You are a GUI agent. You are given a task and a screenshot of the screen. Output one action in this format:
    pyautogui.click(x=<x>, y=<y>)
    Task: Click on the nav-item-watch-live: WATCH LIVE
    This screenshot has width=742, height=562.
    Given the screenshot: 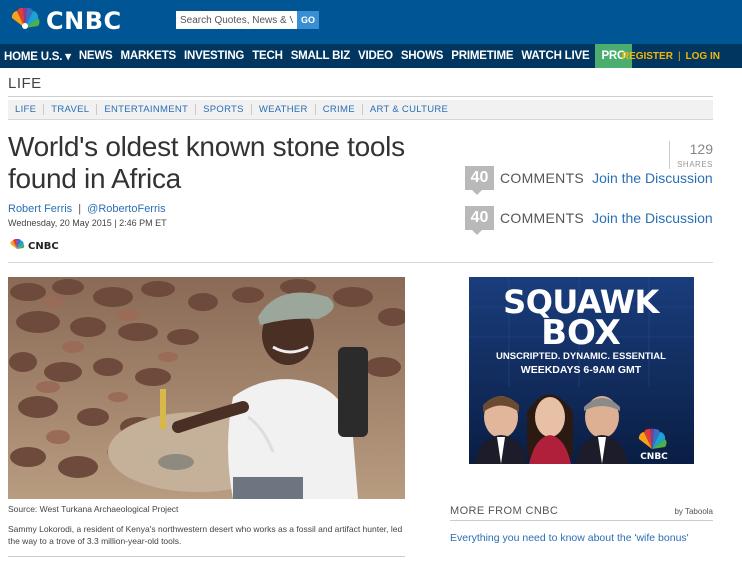 What is the action you would take?
    pyautogui.click(x=555, y=56)
    